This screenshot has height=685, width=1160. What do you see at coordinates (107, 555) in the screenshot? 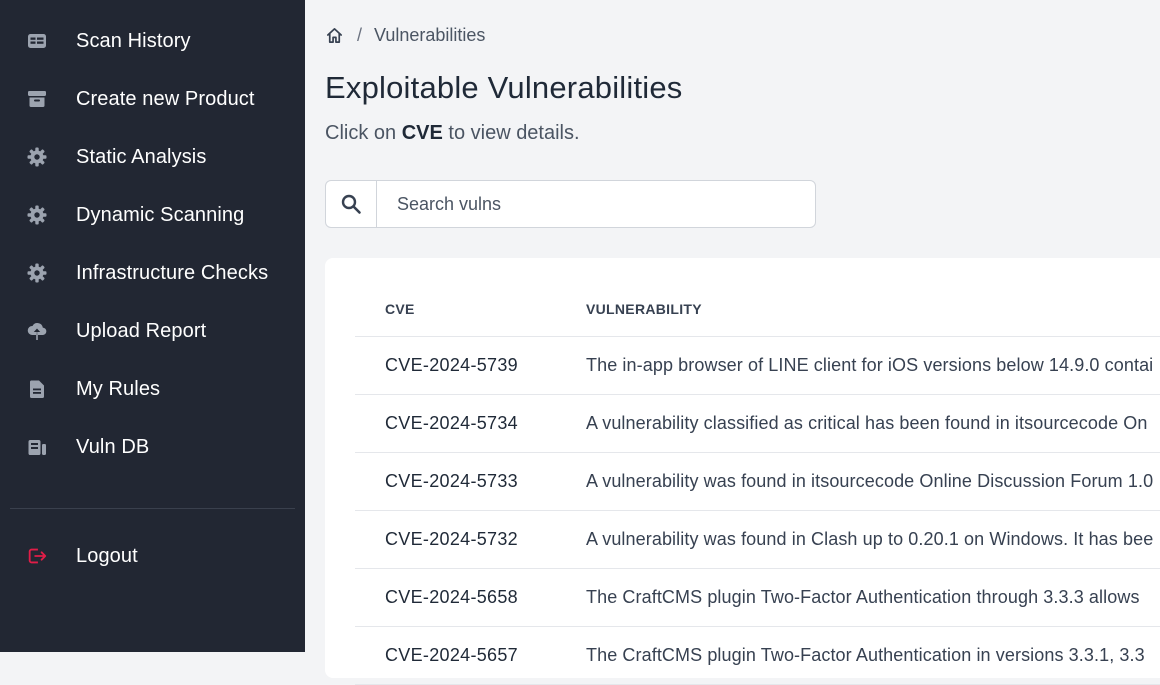
I see `logout-label: Logout` at bounding box center [107, 555].